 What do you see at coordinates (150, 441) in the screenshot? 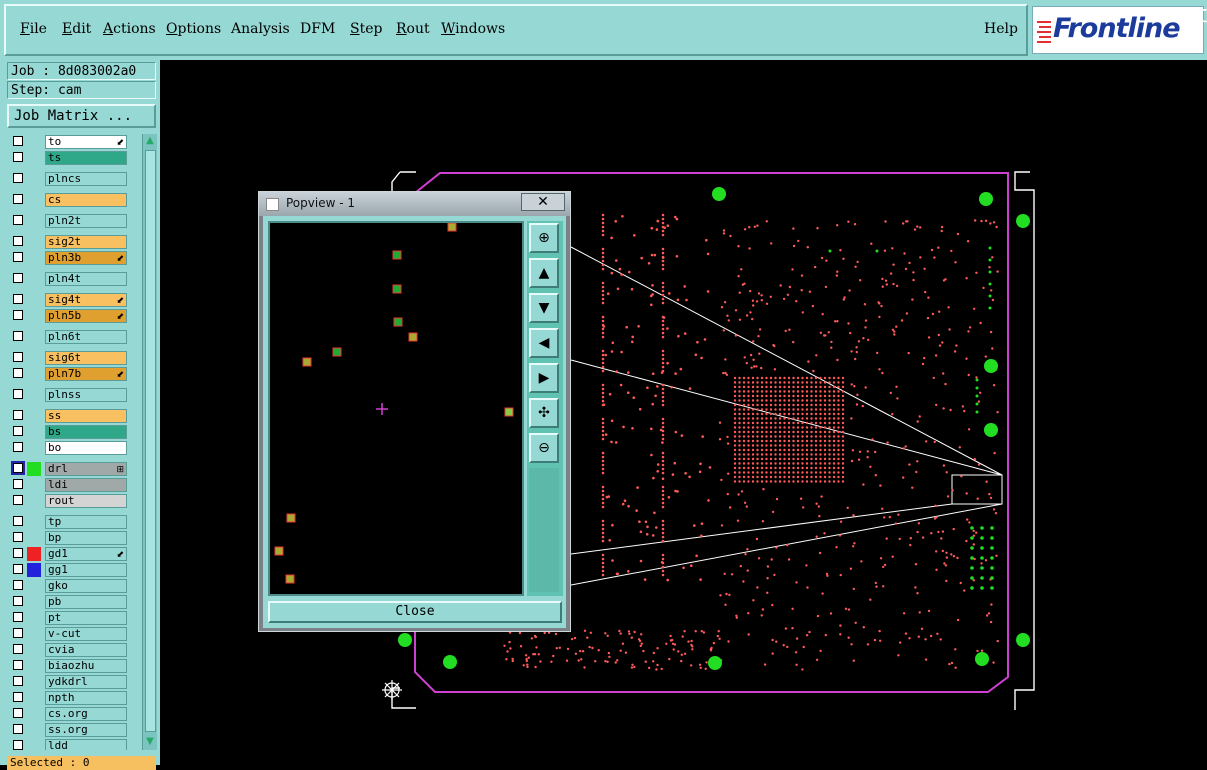
I see `scroll-thumb` at bounding box center [150, 441].